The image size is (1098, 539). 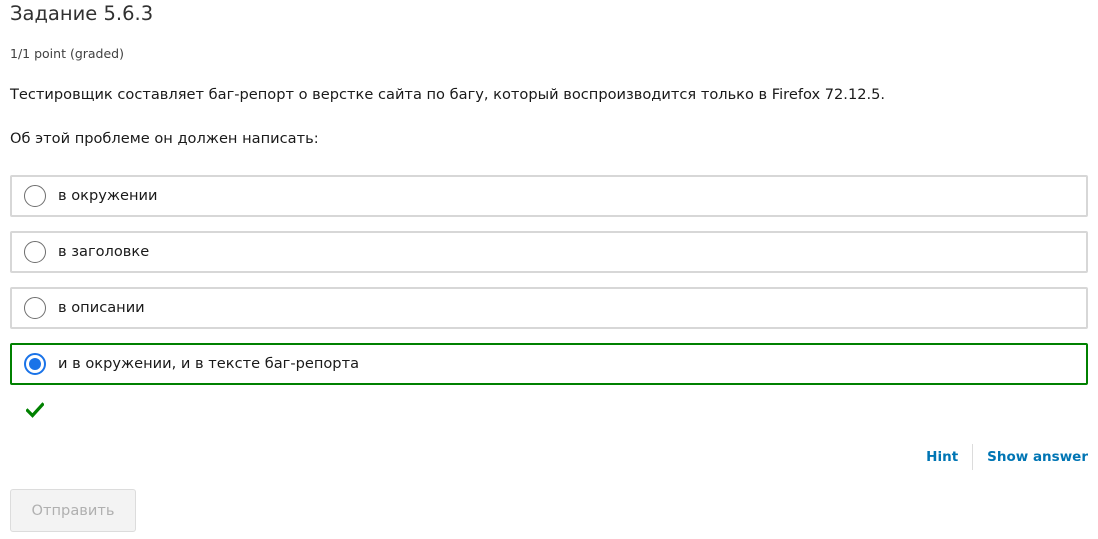 What do you see at coordinates (104, 251) in the screenshot?
I see `answer-option-label: в заголовке` at bounding box center [104, 251].